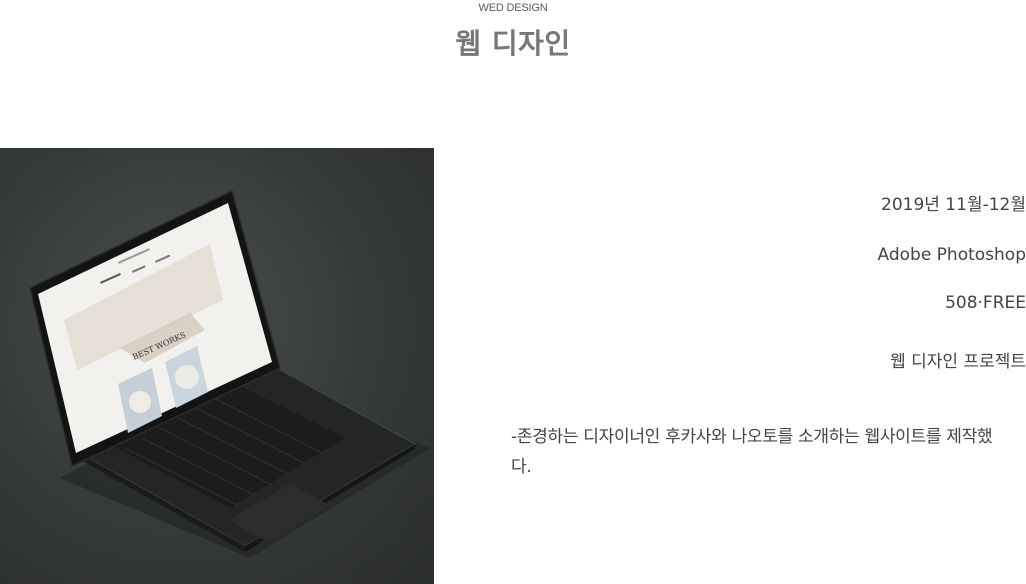  I want to click on project-type: 웹 디자인 프로젝트, so click(958, 362).